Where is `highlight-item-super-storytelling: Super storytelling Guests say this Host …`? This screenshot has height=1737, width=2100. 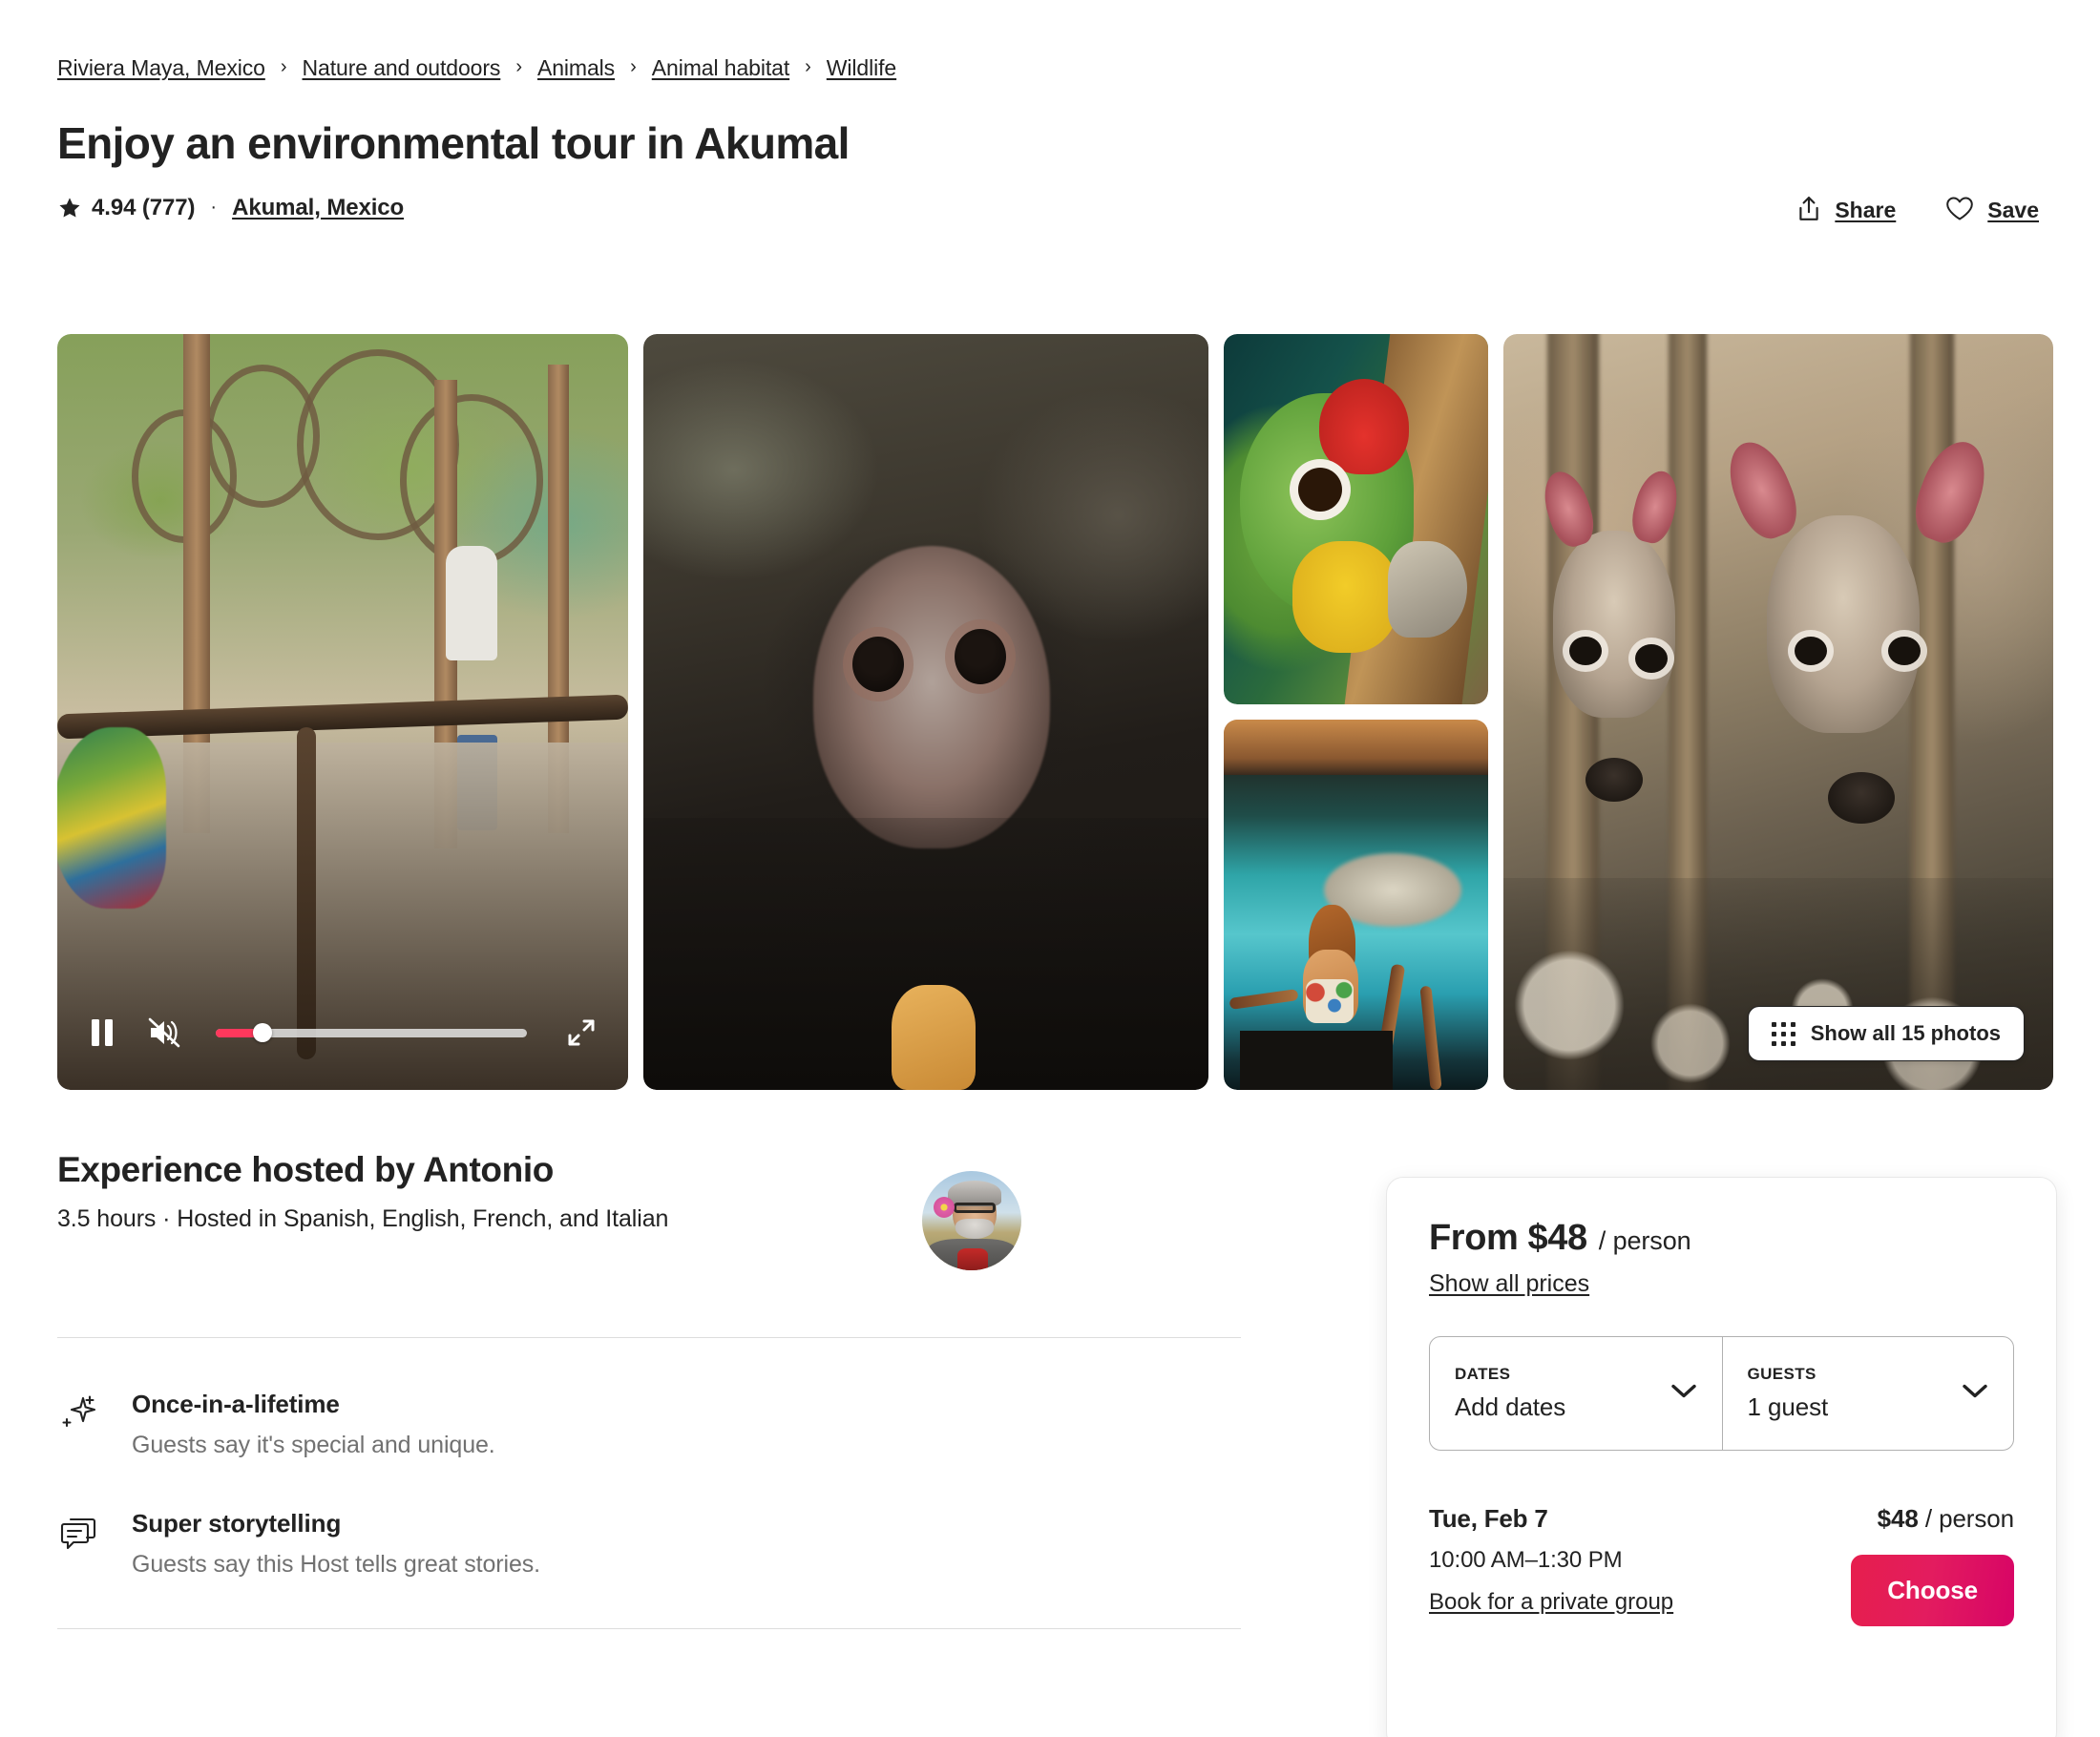 highlight-item-super-storytelling: Super storytelling Guests say this Host … is located at coordinates (649, 1544).